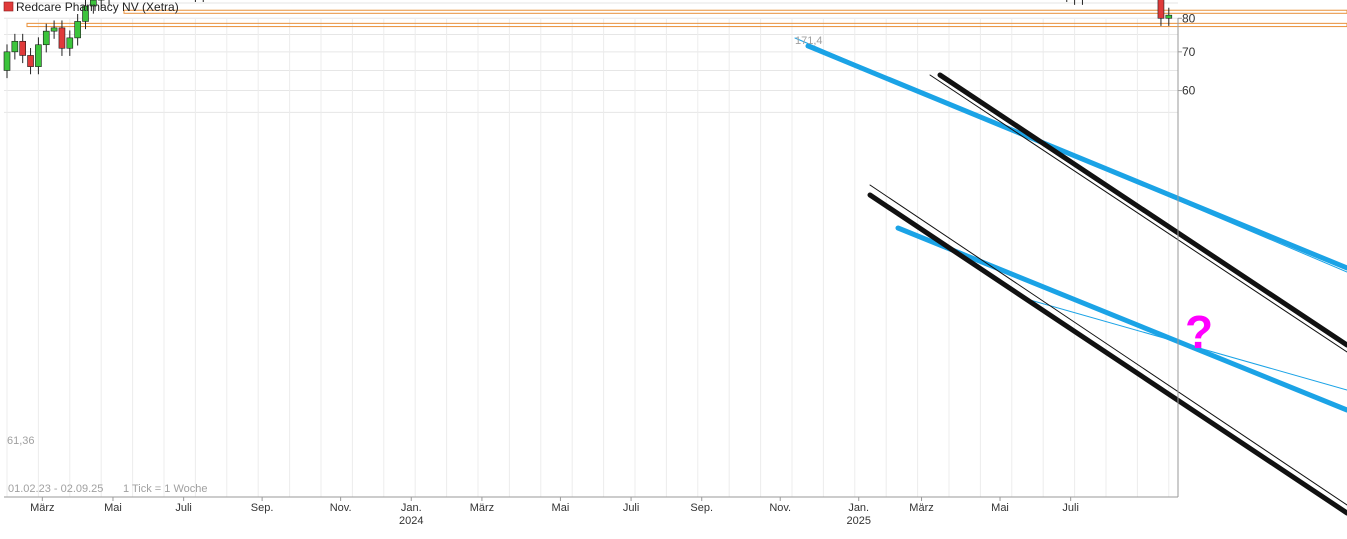  I want to click on question-mark-annotation: ?, so click(1199, 332).